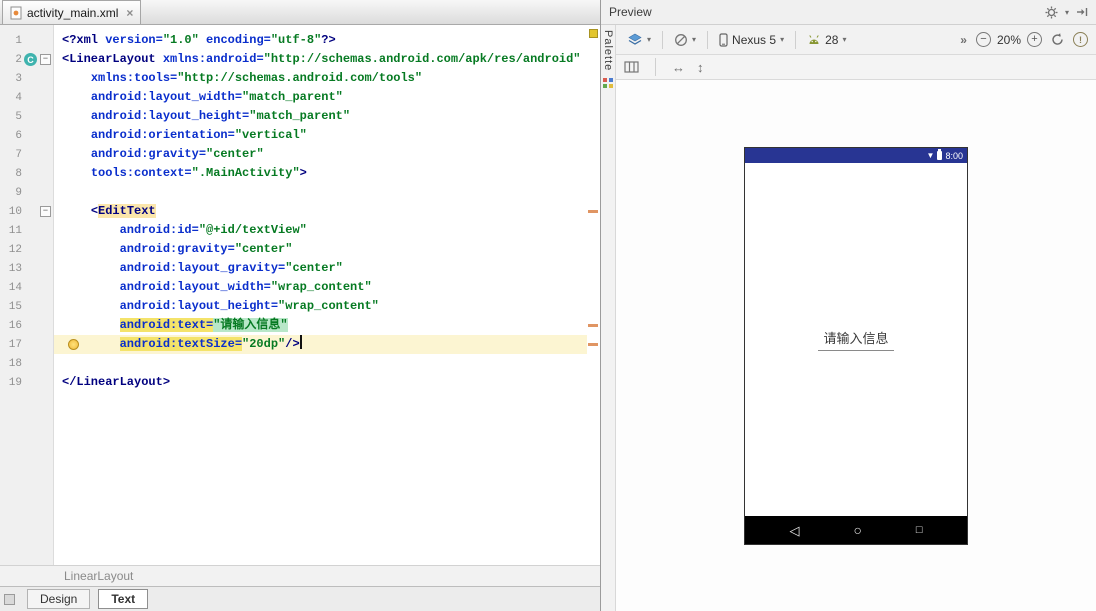  I want to click on theme-dropdown: ▾, so click(685, 40).